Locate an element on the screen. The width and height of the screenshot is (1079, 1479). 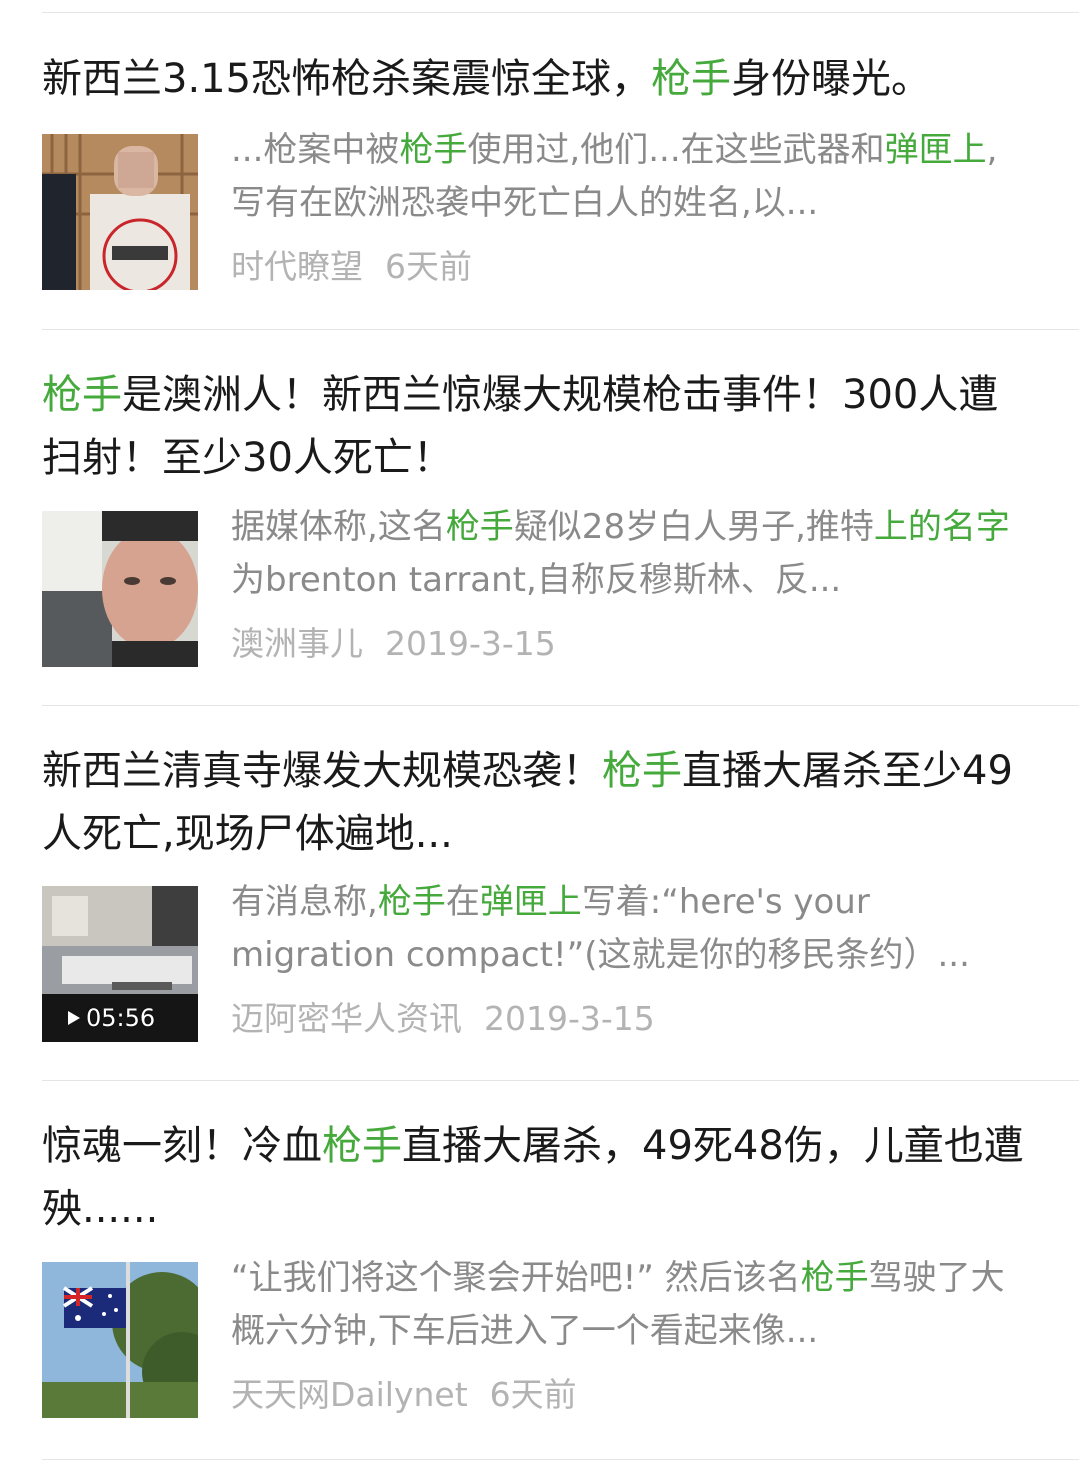
video-thumbnail: 05:56 is located at coordinates (120, 964).